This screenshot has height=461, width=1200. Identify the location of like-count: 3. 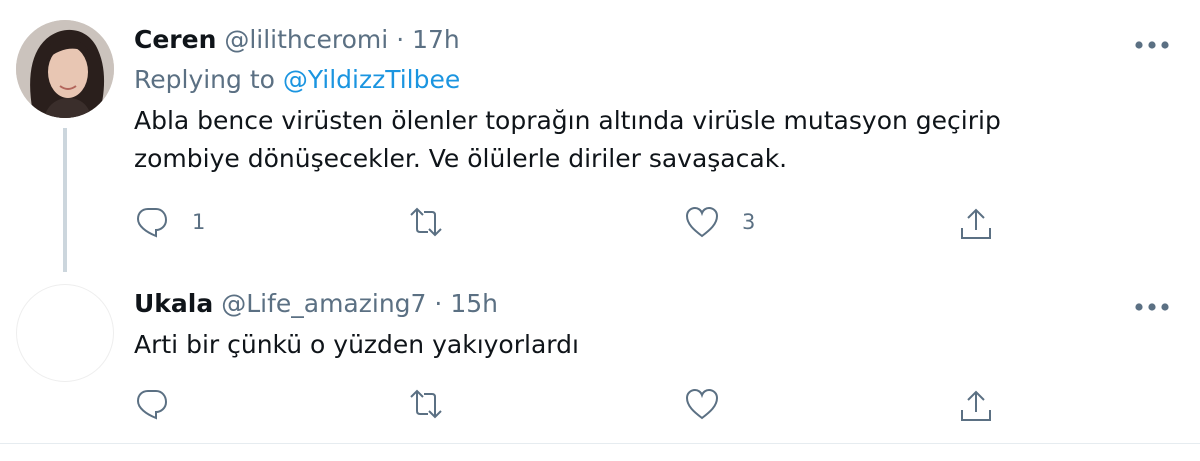
(749, 222).